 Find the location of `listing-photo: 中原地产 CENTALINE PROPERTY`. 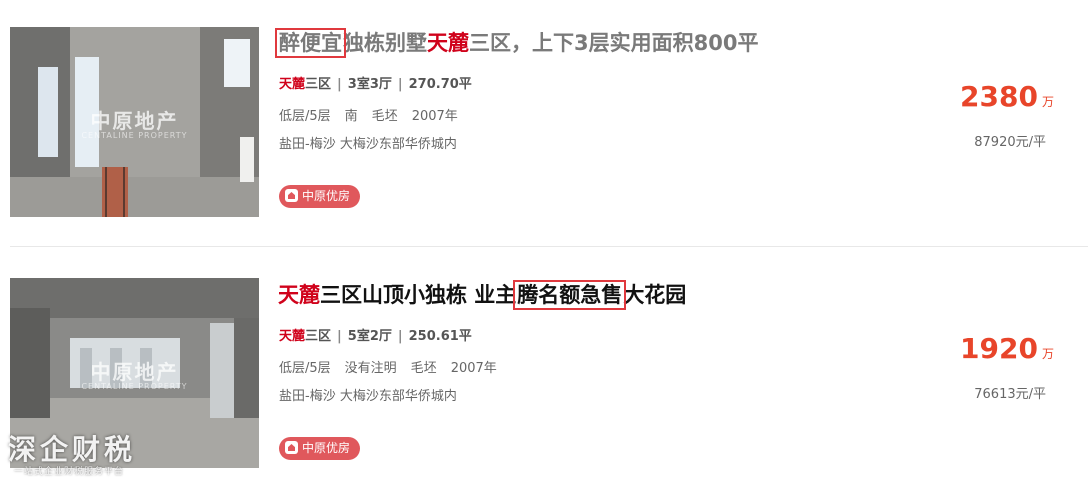

listing-photo: 中原地产 CENTALINE PROPERTY is located at coordinates (134, 122).